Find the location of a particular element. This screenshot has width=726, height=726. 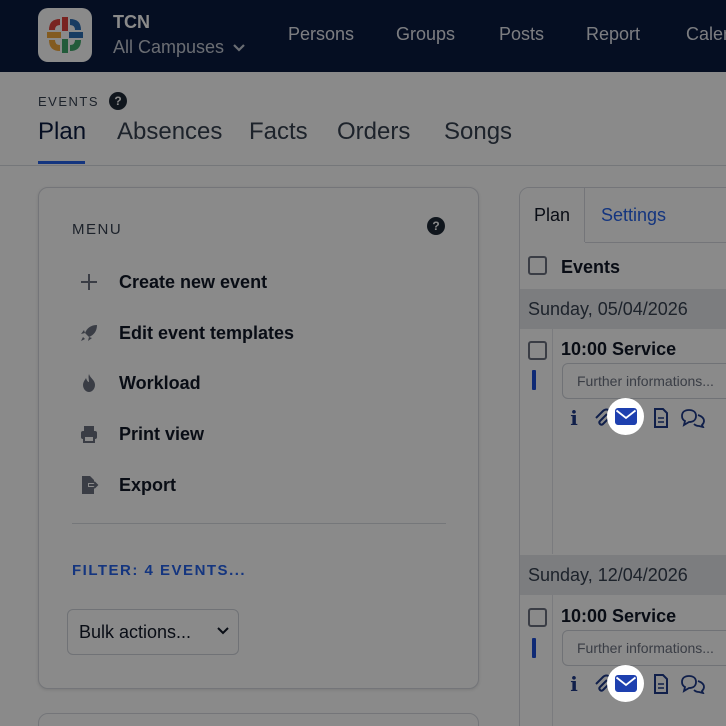

date-header: Sunday, 12/04/2026 is located at coordinates (623, 575).